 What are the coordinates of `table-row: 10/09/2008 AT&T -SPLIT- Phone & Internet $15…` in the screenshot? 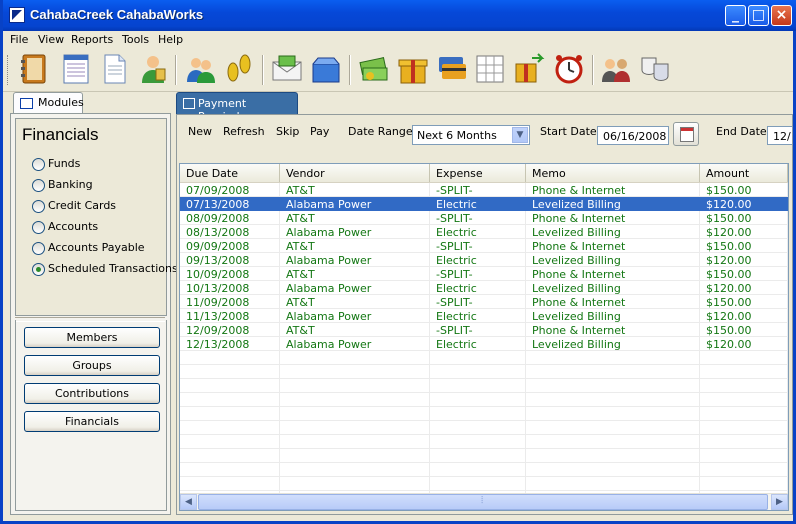 It's located at (484, 274).